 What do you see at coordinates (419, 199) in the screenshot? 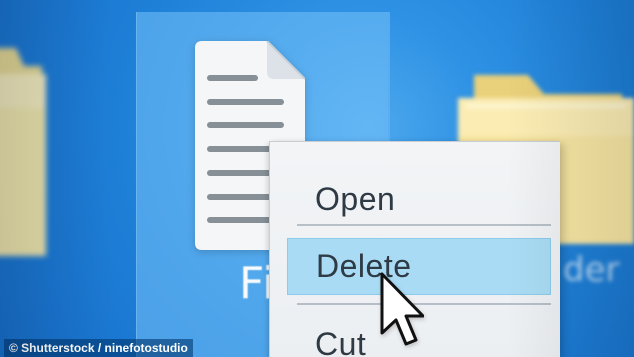
I see `context-menu-item-open: Open` at bounding box center [419, 199].